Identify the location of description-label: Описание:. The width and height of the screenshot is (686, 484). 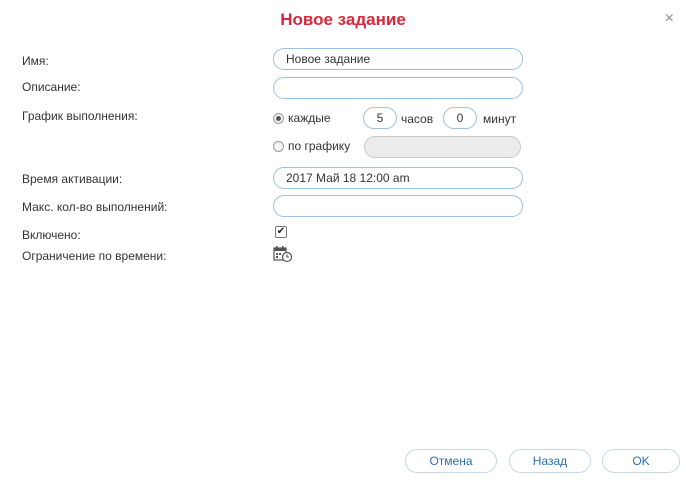
(51, 87).